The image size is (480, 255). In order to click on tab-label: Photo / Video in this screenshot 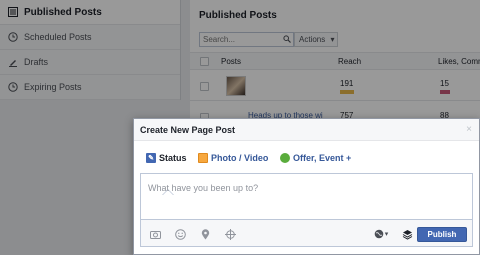, I will do `click(240, 158)`.